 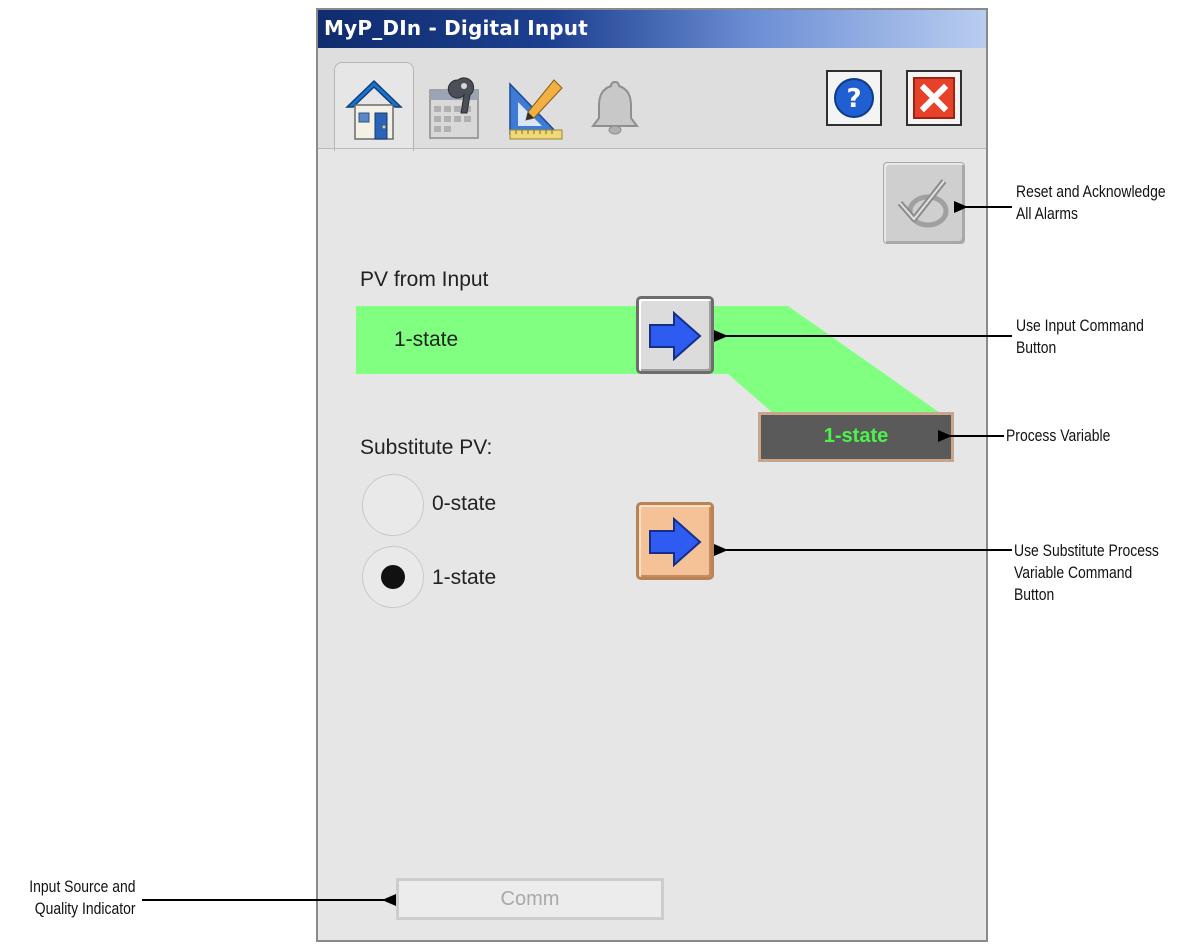 I want to click on help-button: ?, so click(x=854, y=98).